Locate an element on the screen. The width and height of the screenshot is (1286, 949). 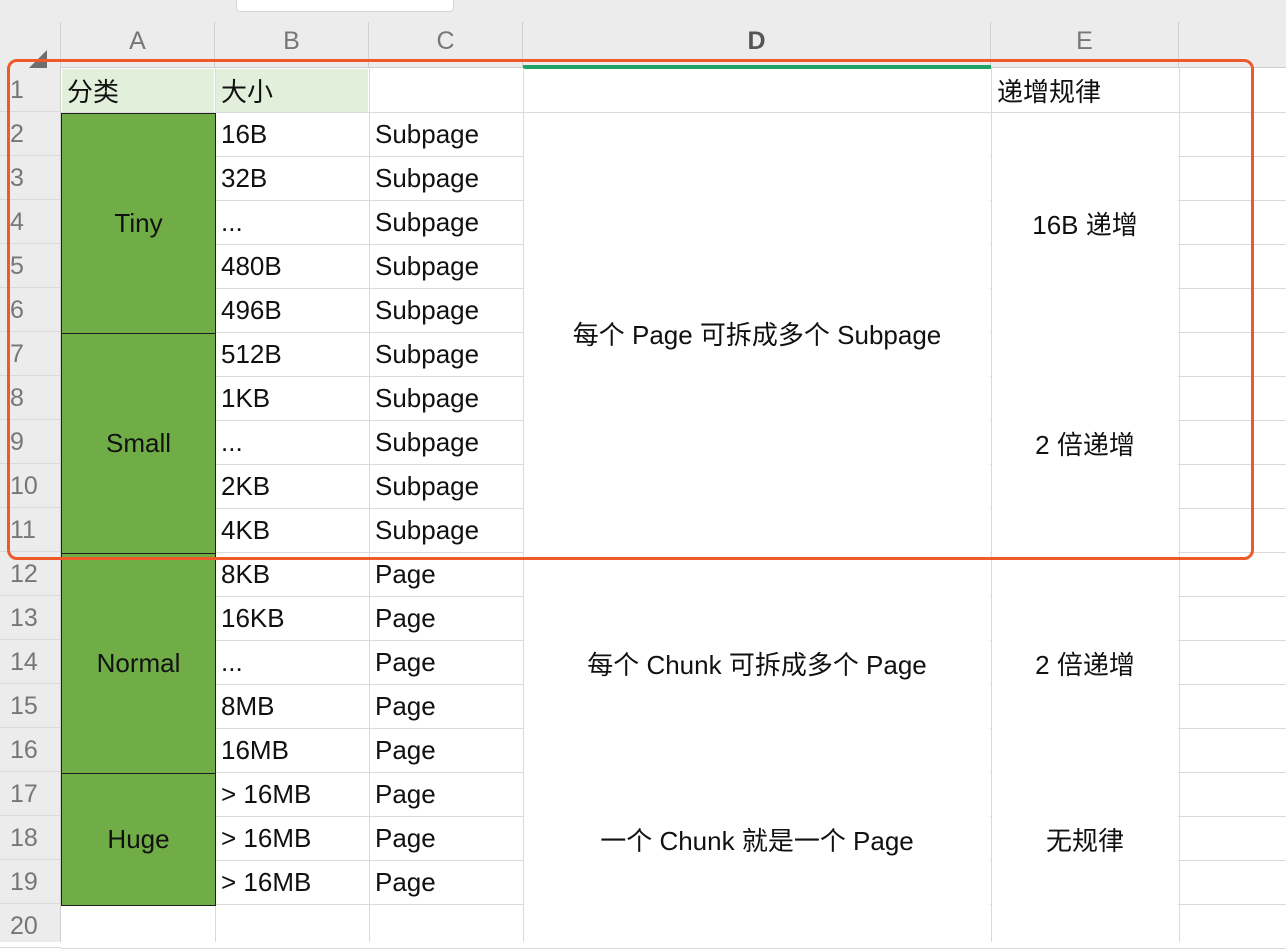
category-label-huge: Huge is located at coordinates (138, 838).